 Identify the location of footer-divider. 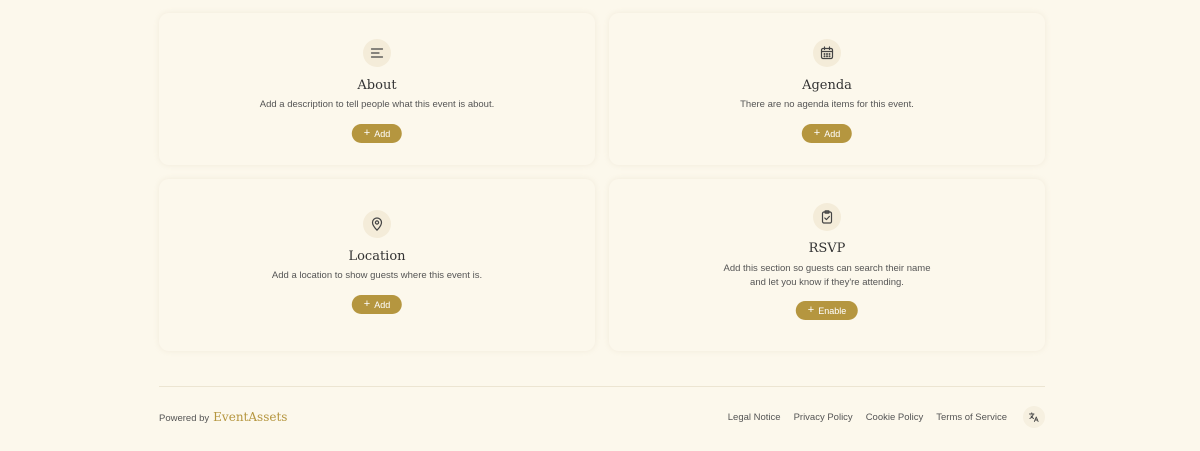
(602, 386).